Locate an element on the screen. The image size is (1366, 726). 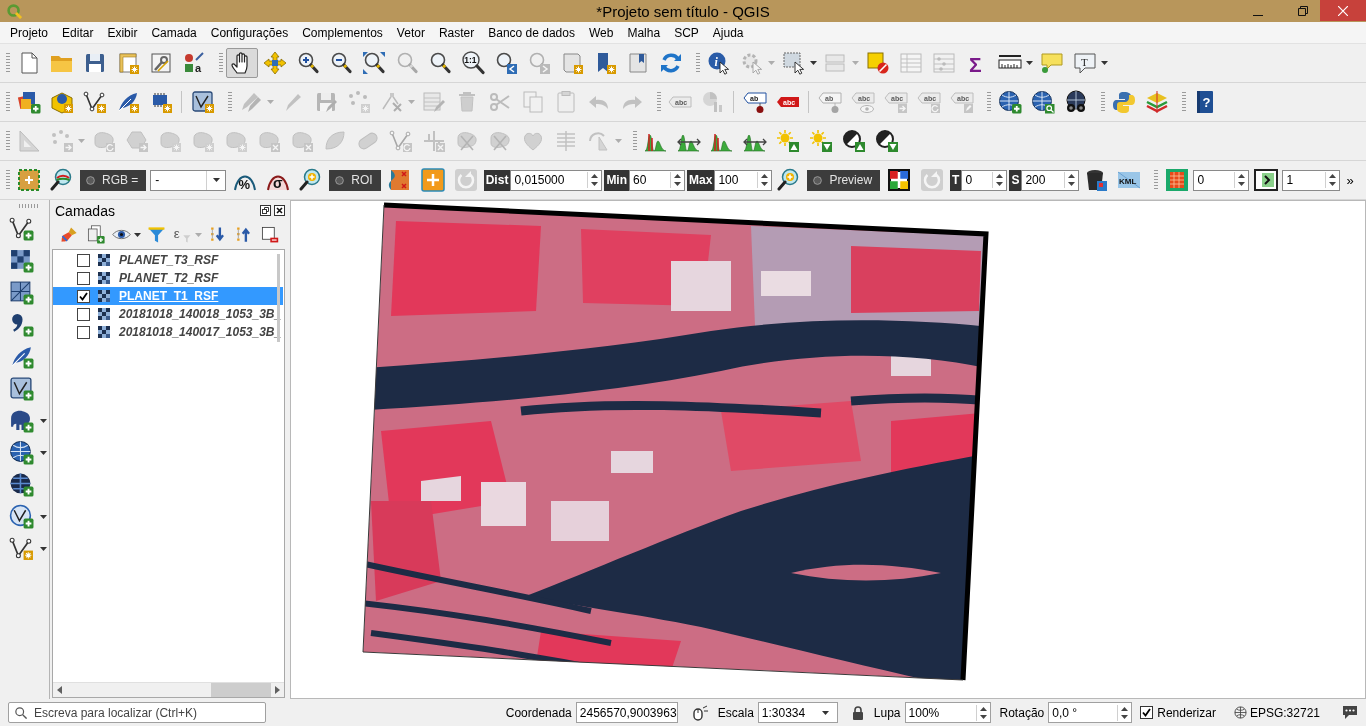
spin-field: 0,015000 is located at coordinates (556, 180).